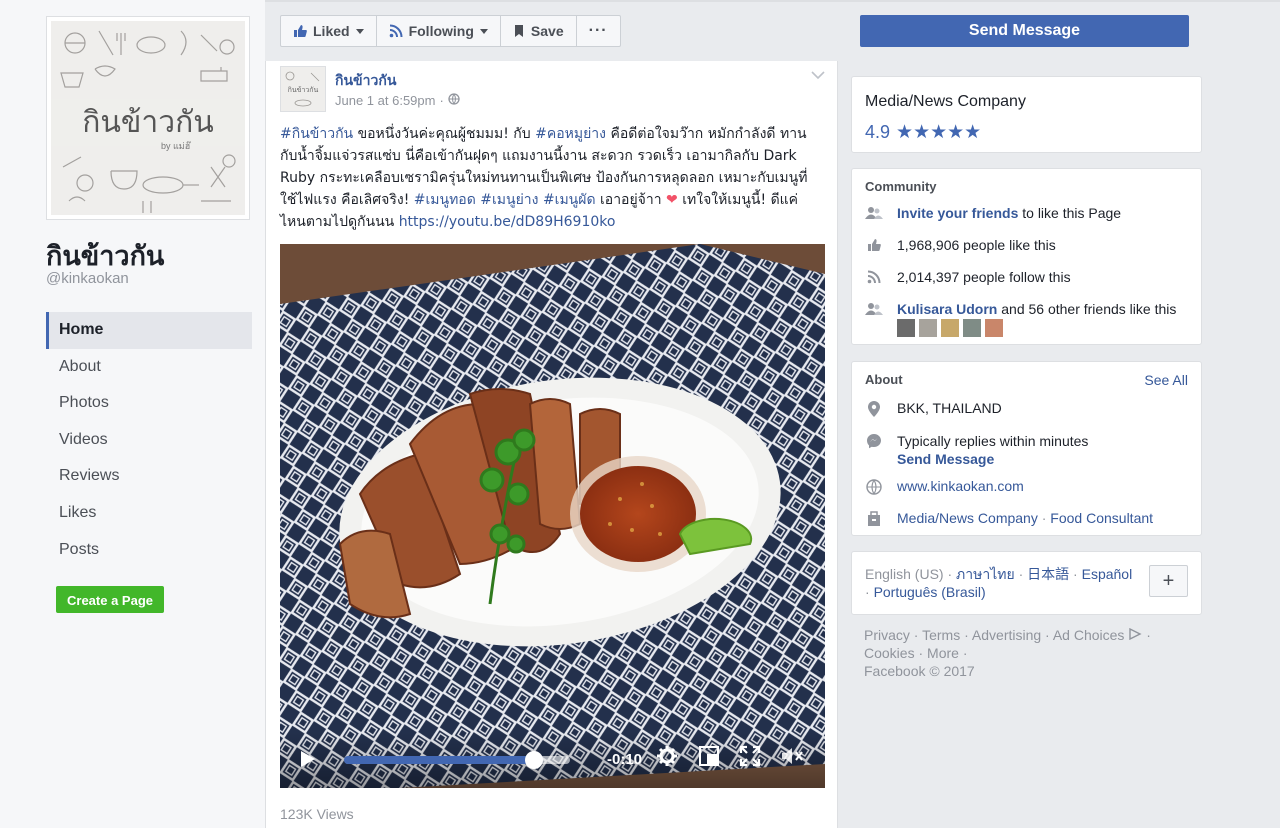 The width and height of the screenshot is (1280, 828). What do you see at coordinates (1075, 574) in the screenshot?
I see `lang-sep: ·` at bounding box center [1075, 574].